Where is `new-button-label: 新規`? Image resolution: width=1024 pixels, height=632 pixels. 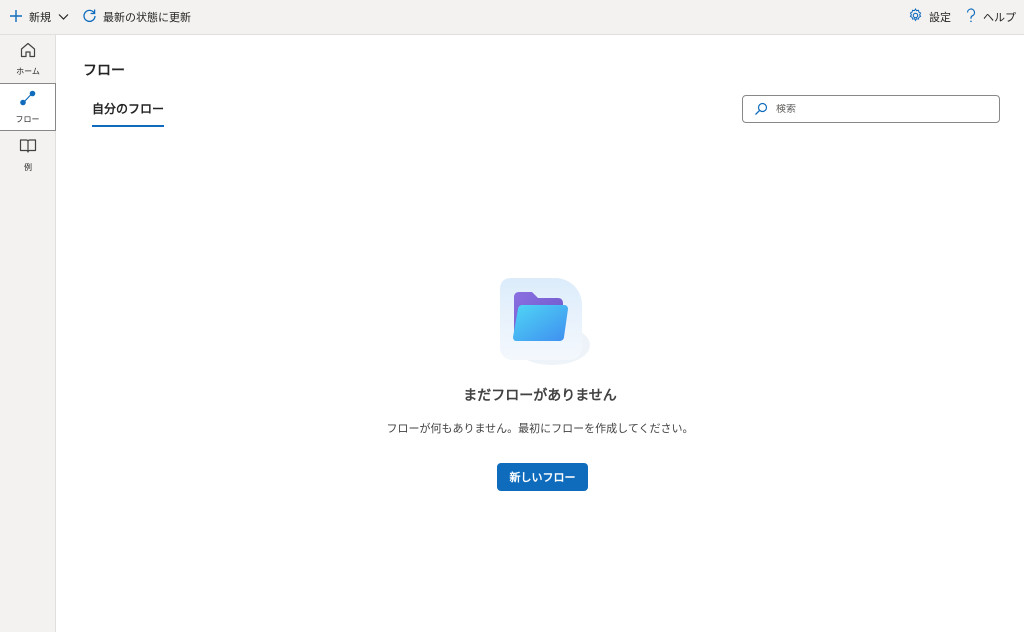
new-button-label: 新規 is located at coordinates (40, 17).